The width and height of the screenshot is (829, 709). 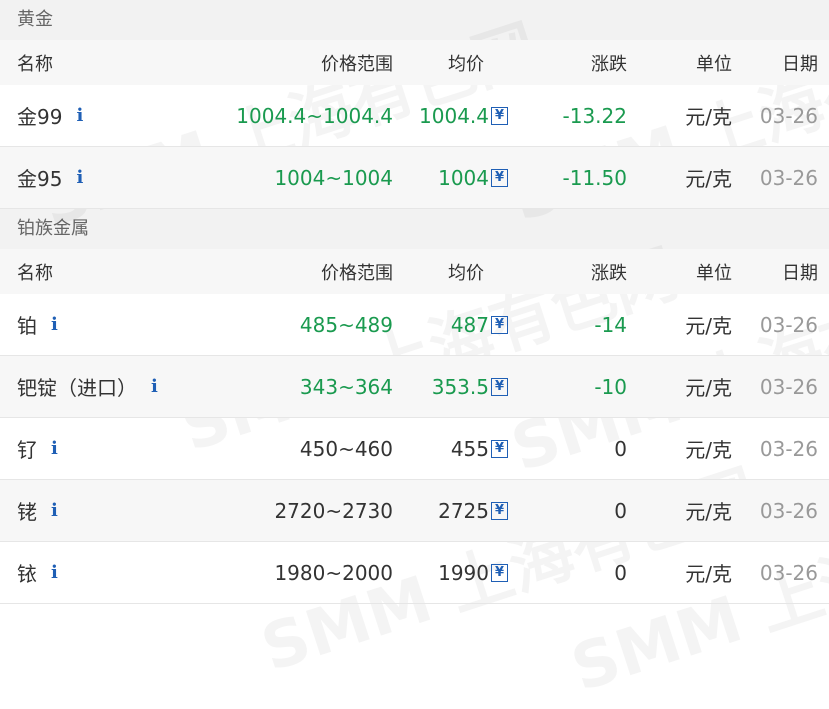 What do you see at coordinates (40, 117) in the screenshot?
I see `product-name: 金99` at bounding box center [40, 117].